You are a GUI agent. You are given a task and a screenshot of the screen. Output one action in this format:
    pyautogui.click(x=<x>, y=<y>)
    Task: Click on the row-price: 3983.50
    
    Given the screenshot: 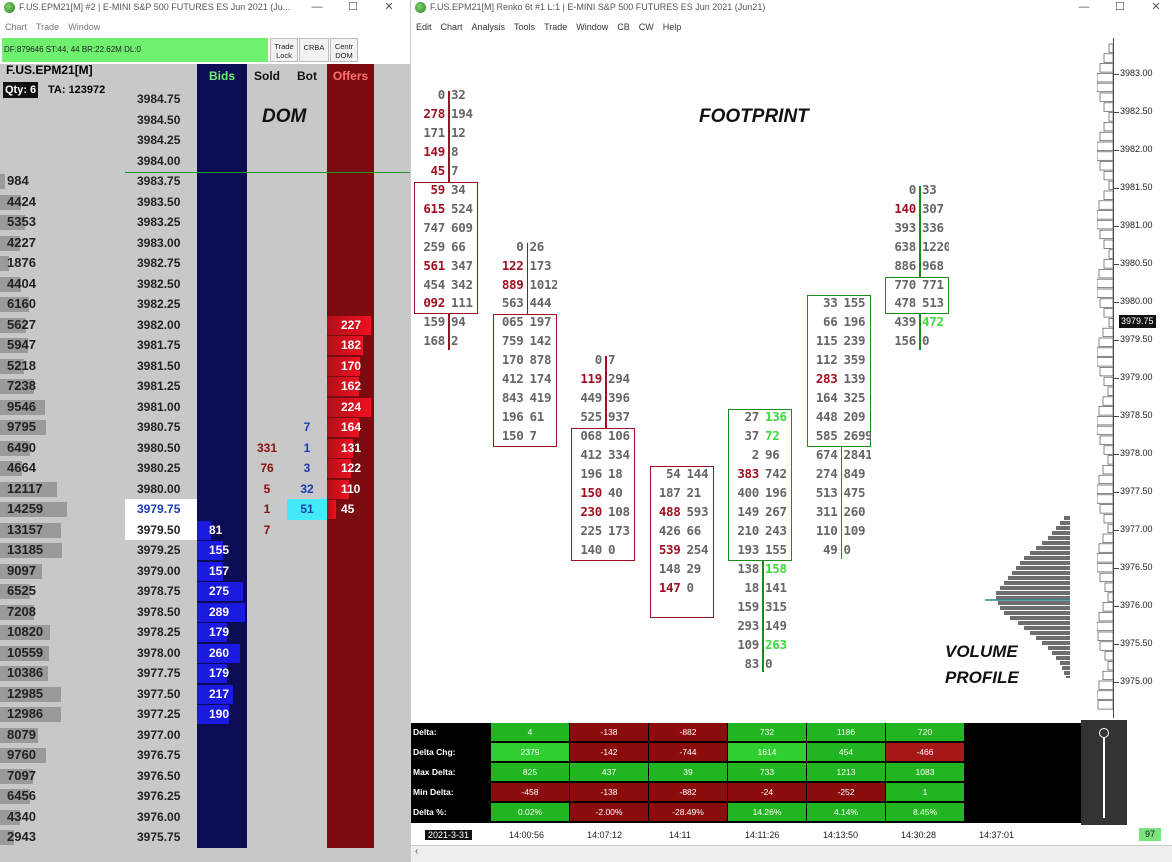 What is the action you would take?
    pyautogui.click(x=161, y=202)
    